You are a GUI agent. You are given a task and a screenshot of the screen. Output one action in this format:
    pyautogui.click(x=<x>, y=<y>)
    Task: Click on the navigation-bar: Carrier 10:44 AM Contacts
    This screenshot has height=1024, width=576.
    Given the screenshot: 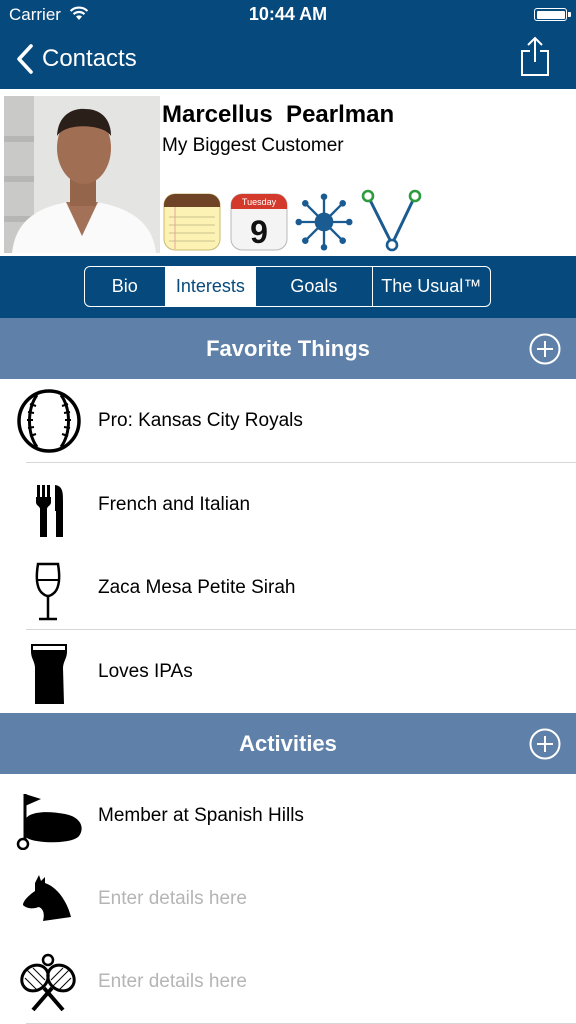 What is the action you would take?
    pyautogui.click(x=288, y=44)
    